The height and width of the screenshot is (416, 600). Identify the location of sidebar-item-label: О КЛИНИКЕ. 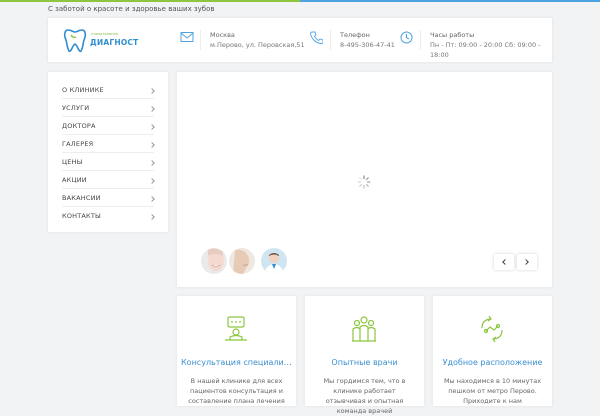
(83, 90).